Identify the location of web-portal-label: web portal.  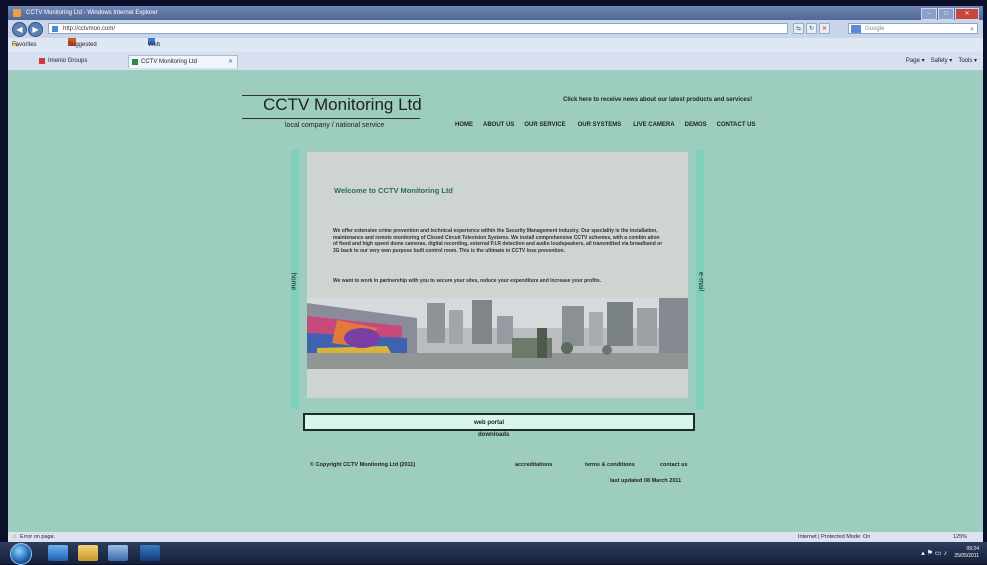
(489, 423).